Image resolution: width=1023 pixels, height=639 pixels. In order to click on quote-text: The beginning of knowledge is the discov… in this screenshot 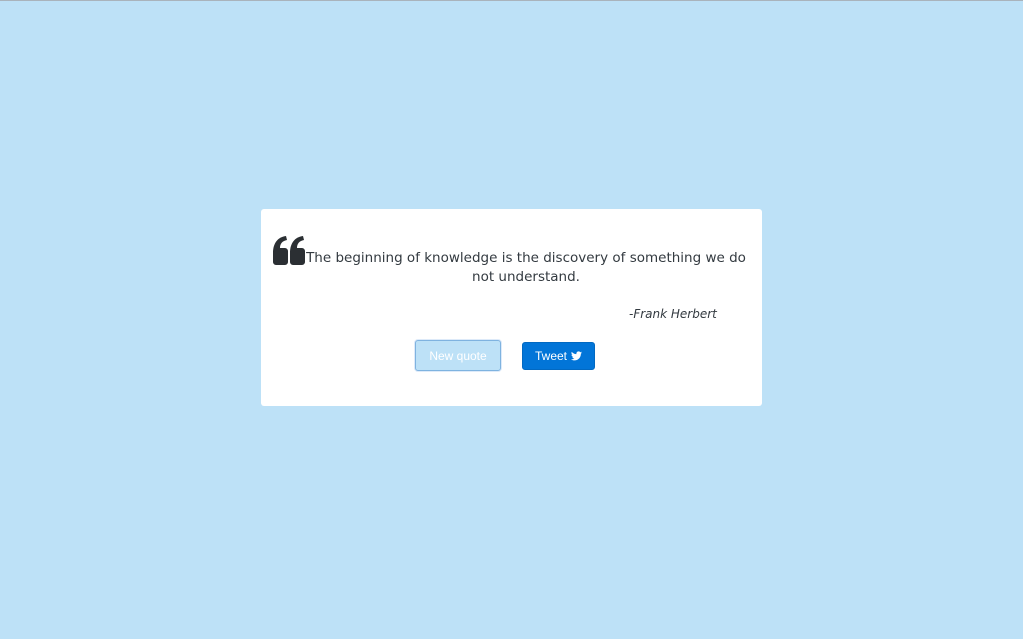, I will do `click(526, 267)`.